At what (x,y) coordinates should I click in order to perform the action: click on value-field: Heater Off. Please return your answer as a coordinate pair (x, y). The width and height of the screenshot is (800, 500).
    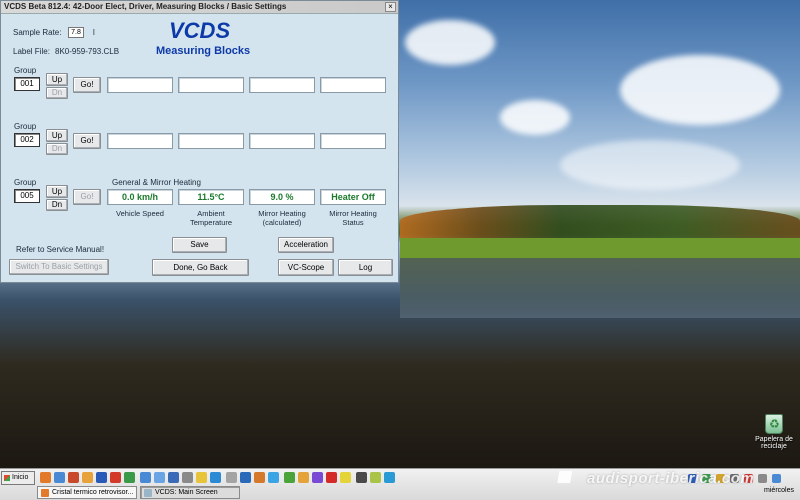
    Looking at the image, I should click on (353, 197).